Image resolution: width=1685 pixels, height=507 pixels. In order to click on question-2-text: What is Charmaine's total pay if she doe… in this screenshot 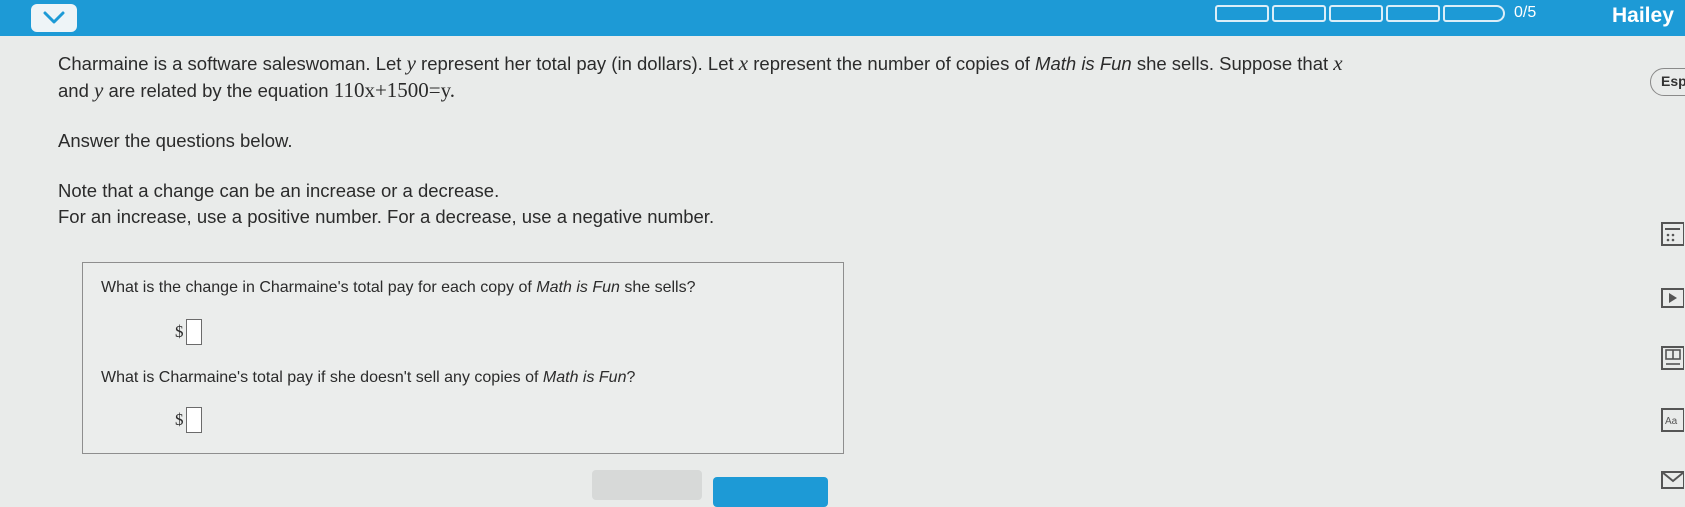, I will do `click(368, 377)`.